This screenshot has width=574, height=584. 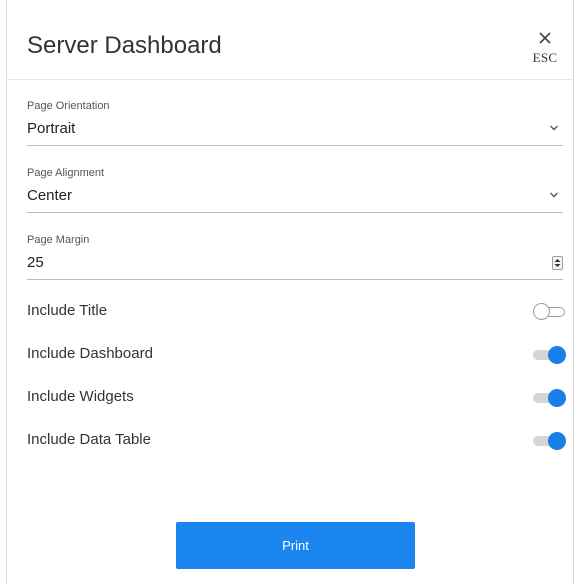 I want to click on alignment-select: Center, so click(x=295, y=197).